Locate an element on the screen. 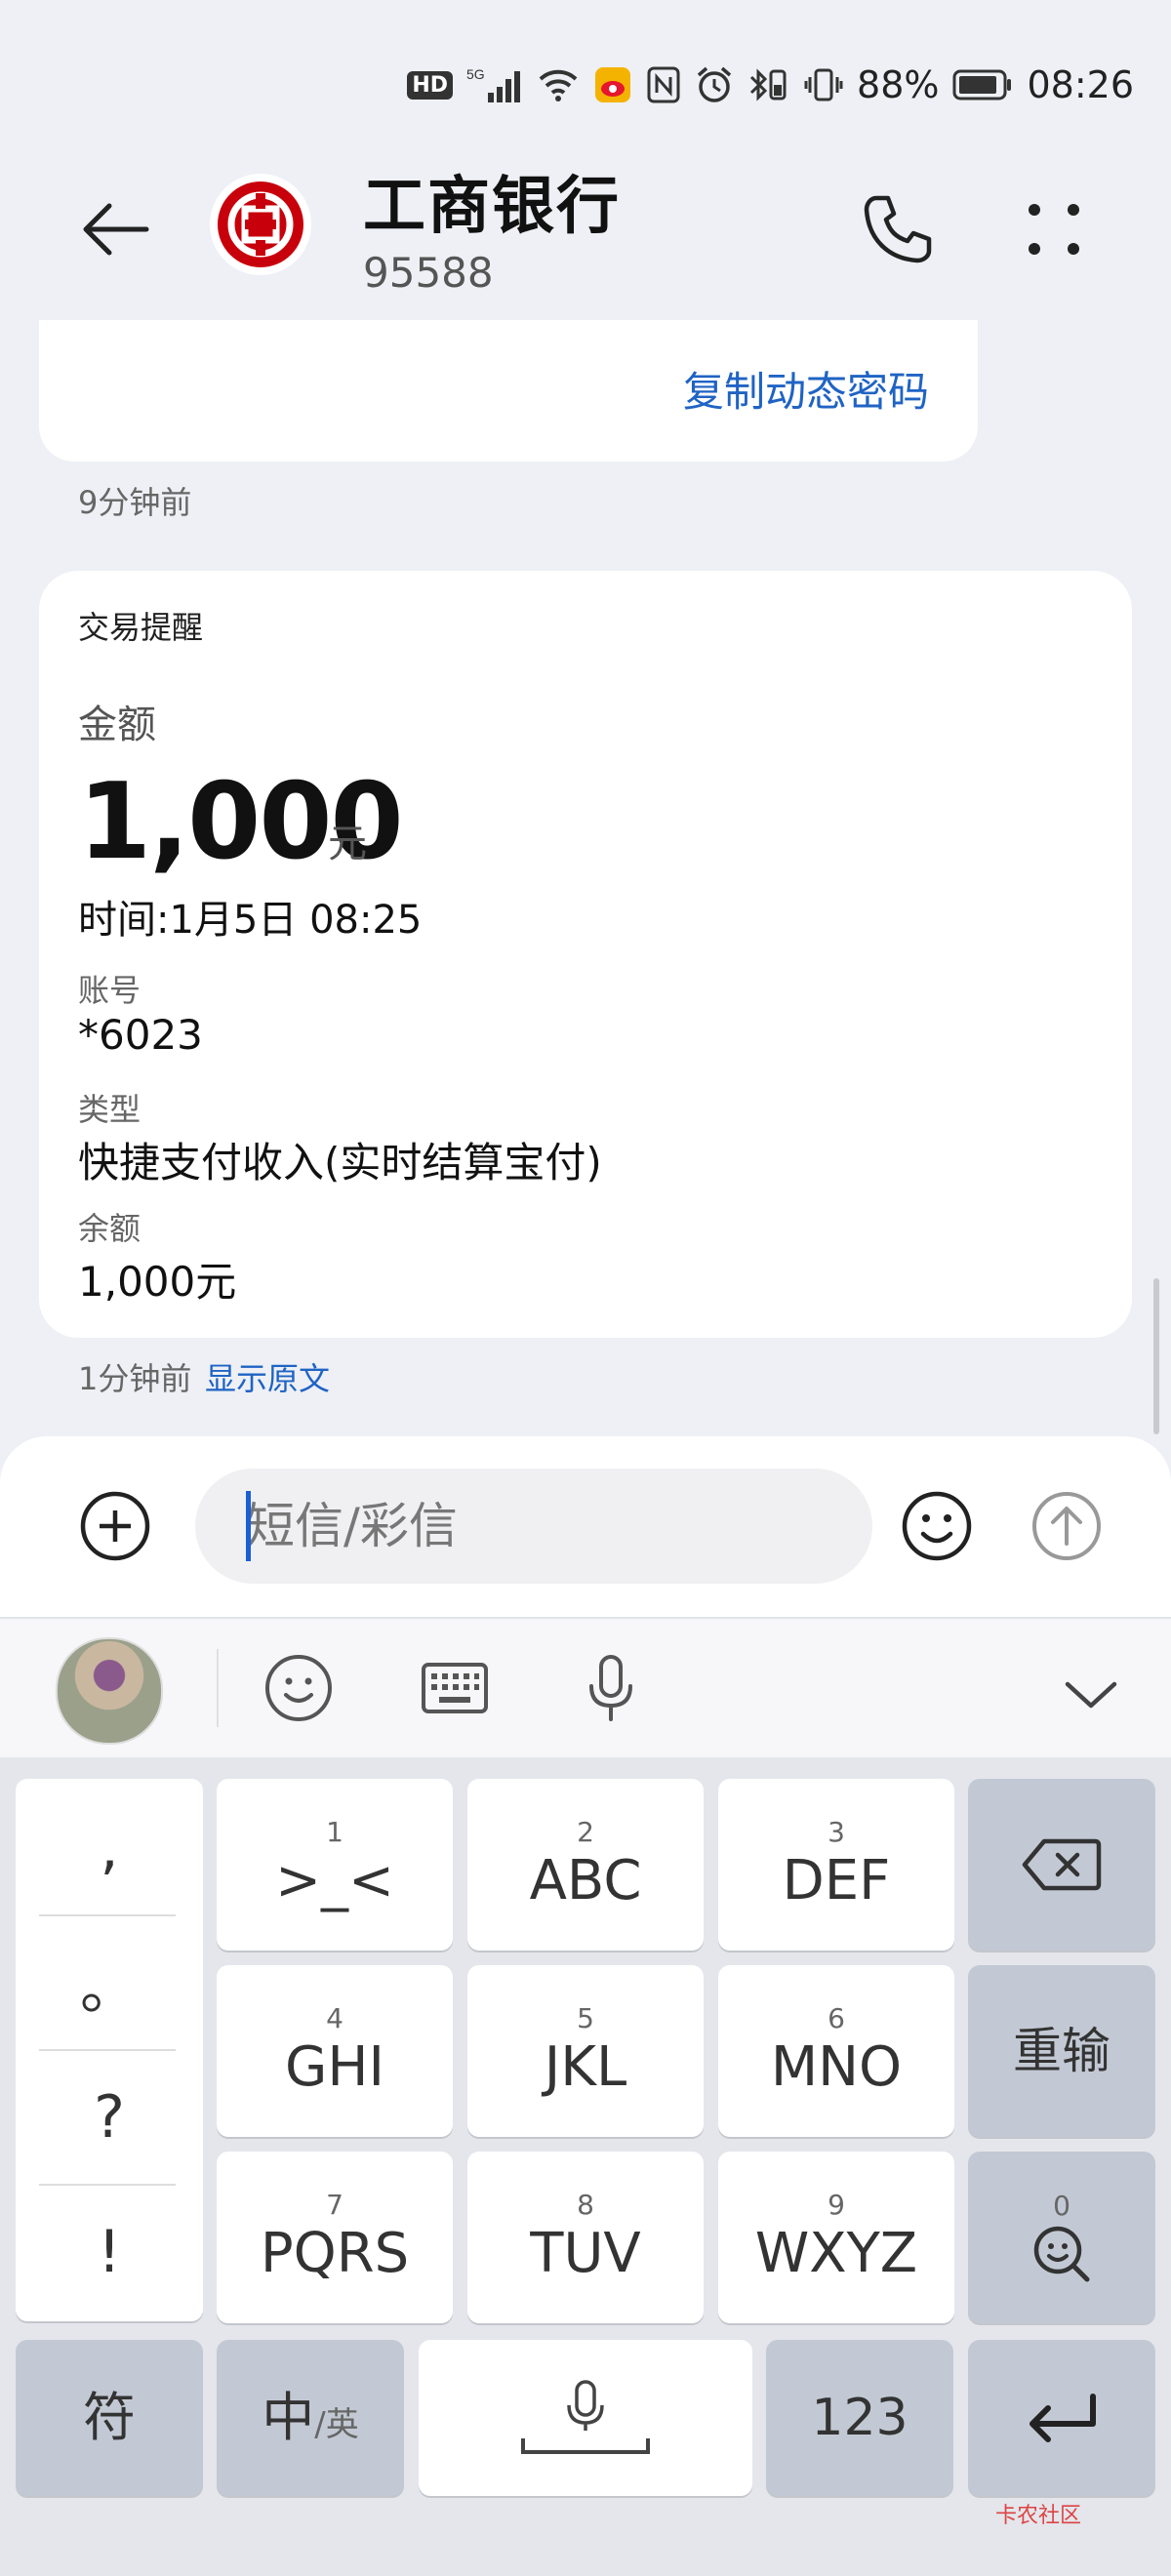 The height and width of the screenshot is (2576, 1171). enter-arrow-icon is located at coordinates (1063, 2418).